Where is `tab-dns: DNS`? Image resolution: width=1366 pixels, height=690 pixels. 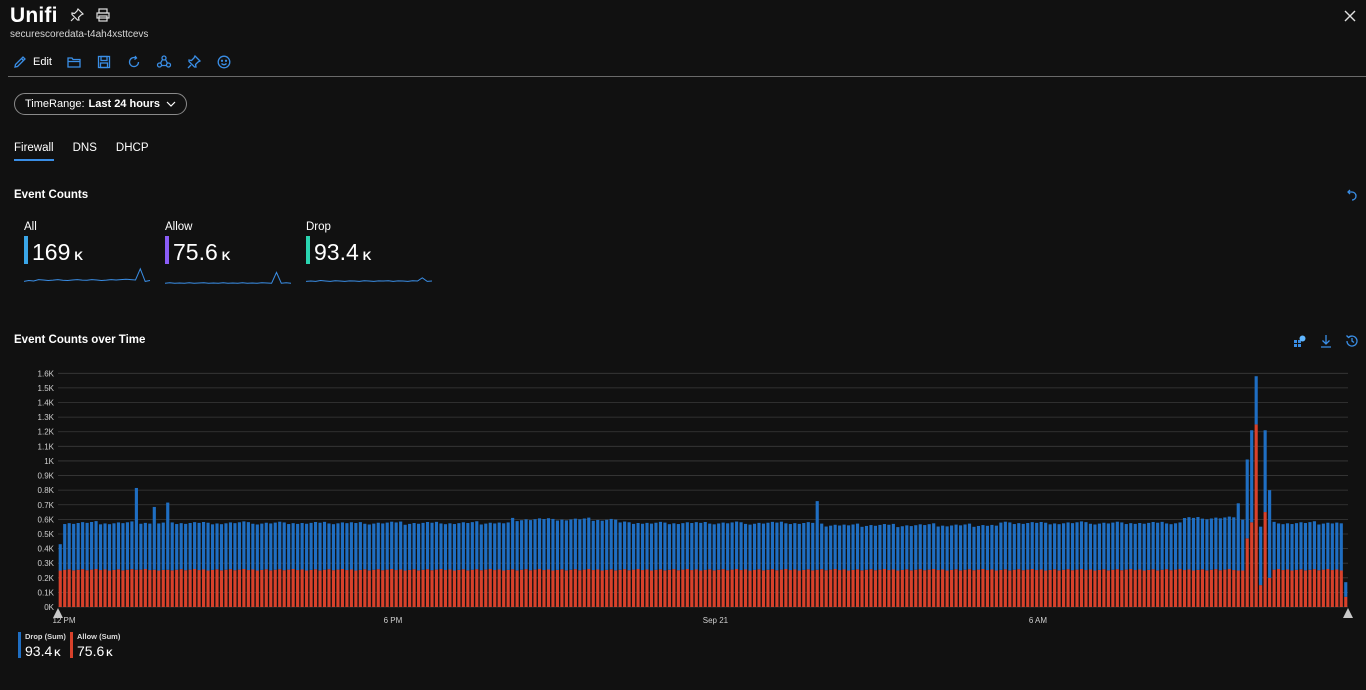 tab-dns: DNS is located at coordinates (85, 151).